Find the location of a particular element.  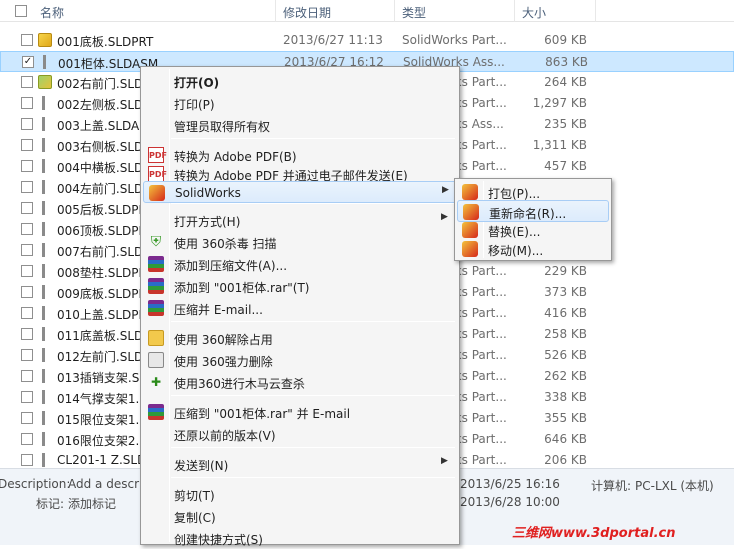

file-size: 457 KB is located at coordinates (565, 166).